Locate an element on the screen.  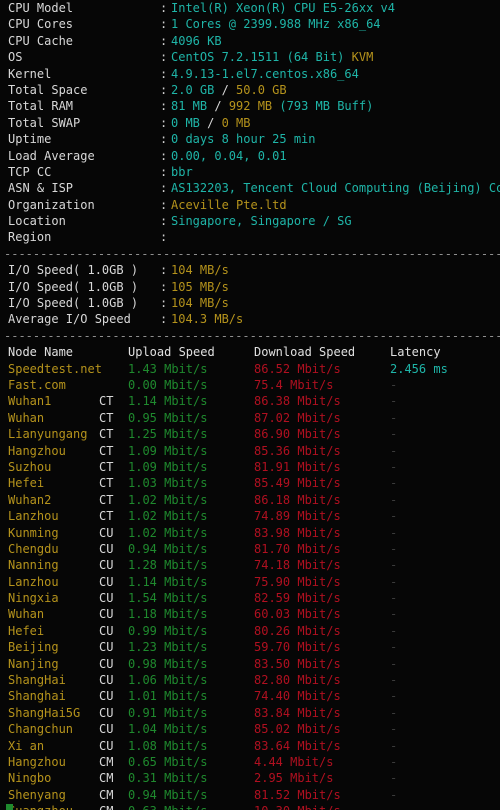
cell-upload-speed: 1.23 Mbit/s is located at coordinates (168, 647).